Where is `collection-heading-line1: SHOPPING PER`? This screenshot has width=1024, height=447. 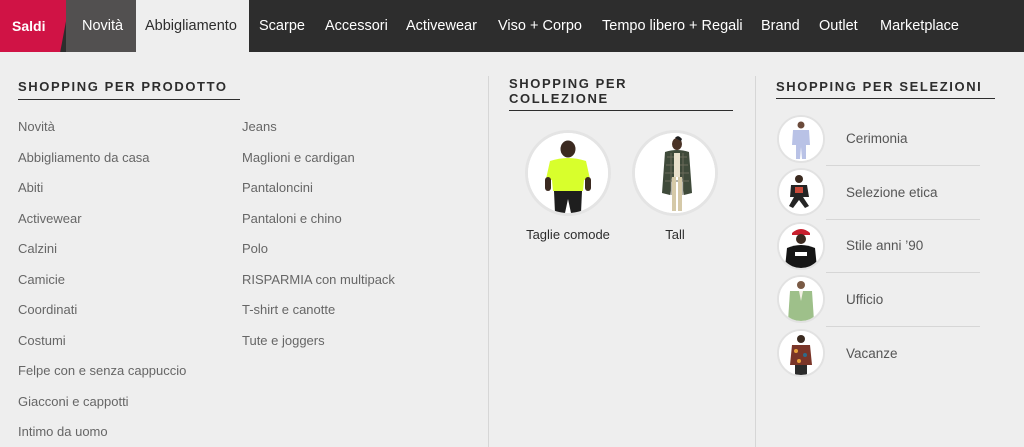
collection-heading-line1: SHOPPING PER is located at coordinates (568, 83).